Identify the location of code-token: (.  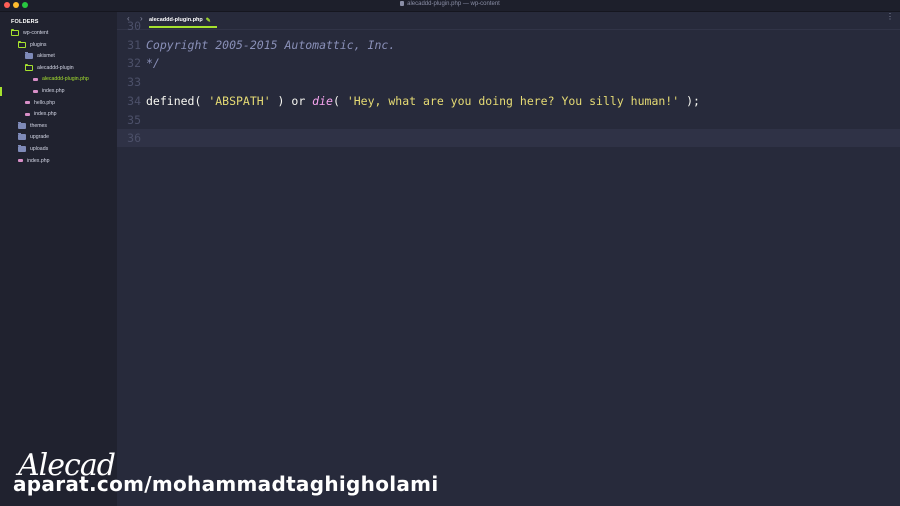
(339, 100).